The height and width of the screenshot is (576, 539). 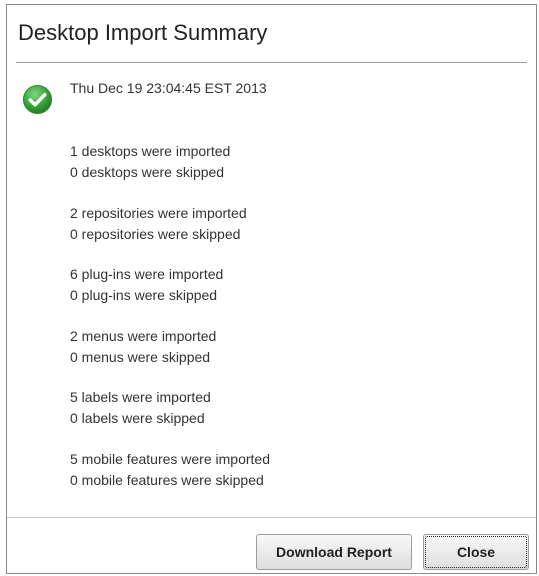 What do you see at coordinates (168, 88) in the screenshot?
I see `import-timestamp: Thu Dec 19 23:04:45 EST 2013` at bounding box center [168, 88].